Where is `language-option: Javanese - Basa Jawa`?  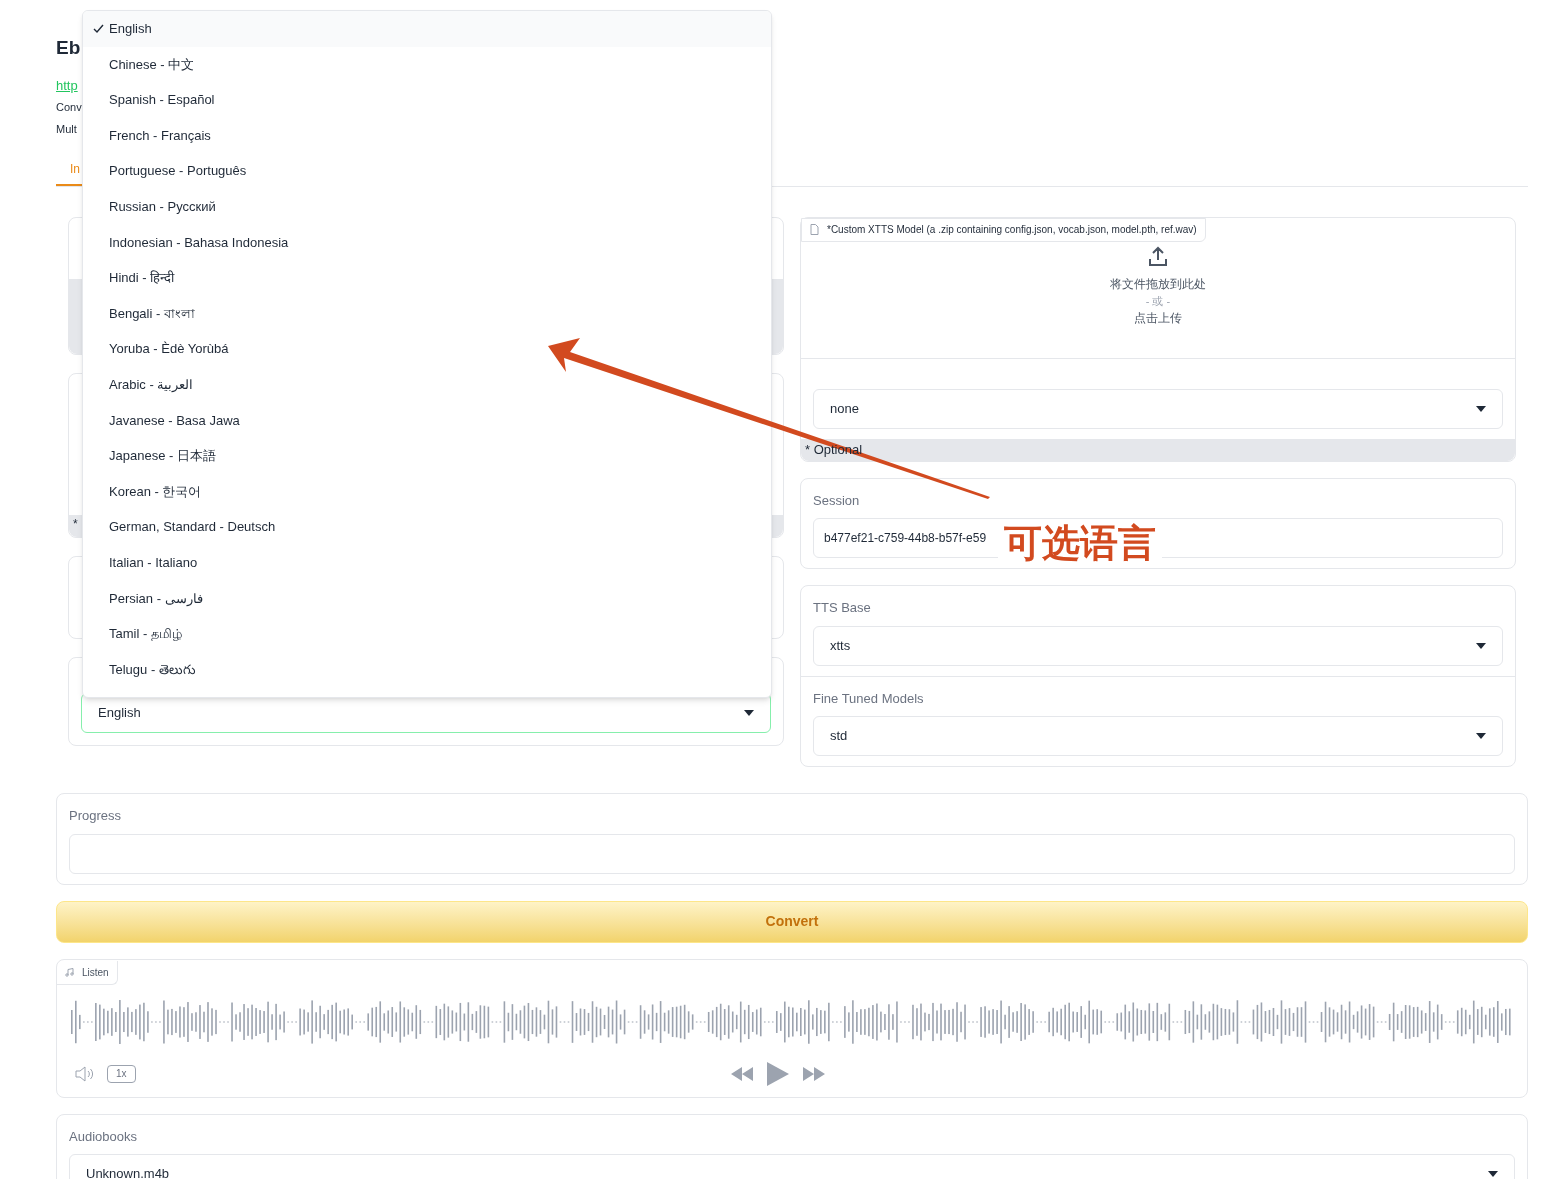
language-option: Javanese - Basa Jawa is located at coordinates (427, 420).